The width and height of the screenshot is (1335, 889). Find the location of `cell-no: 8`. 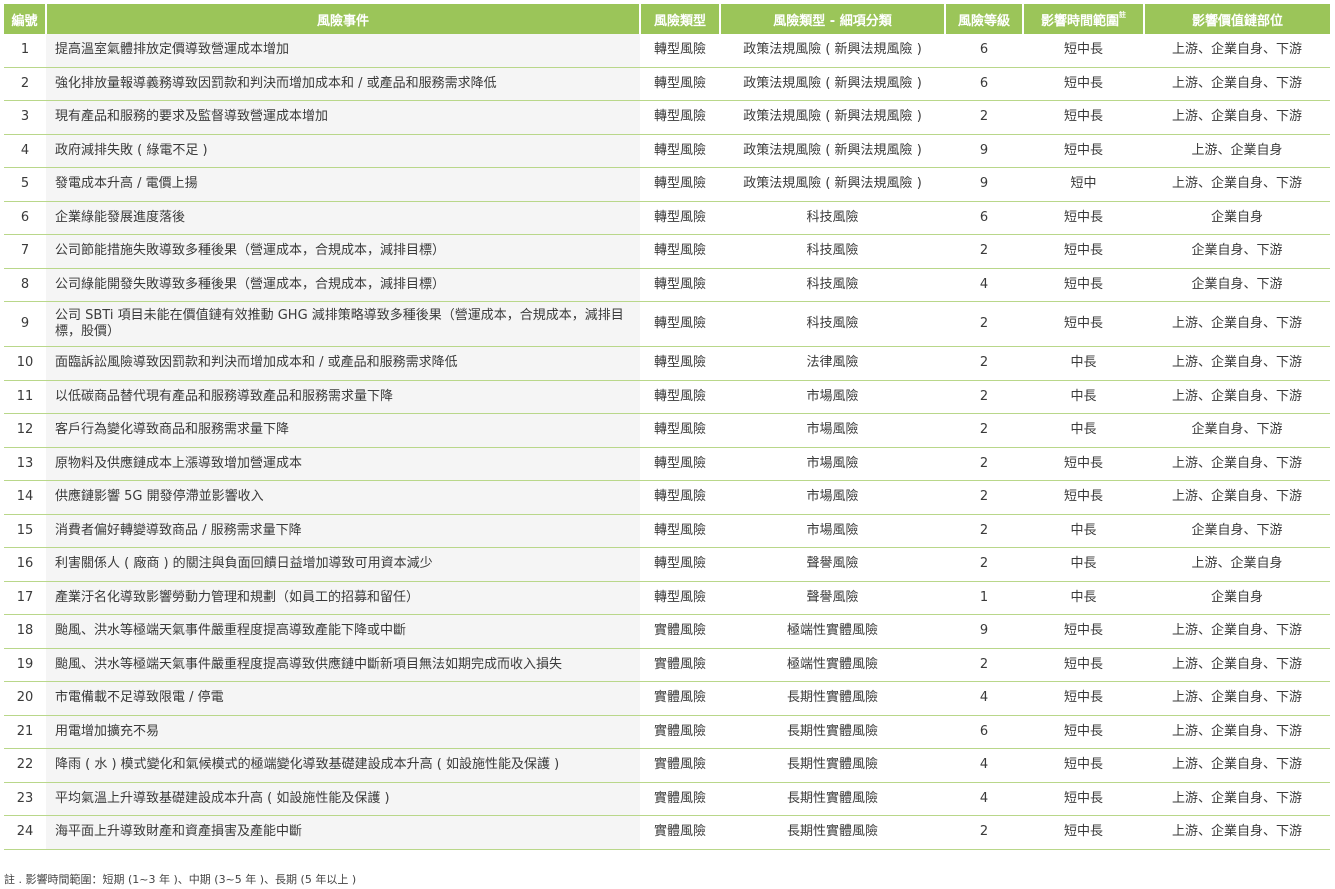

cell-no: 8 is located at coordinates (25, 285).